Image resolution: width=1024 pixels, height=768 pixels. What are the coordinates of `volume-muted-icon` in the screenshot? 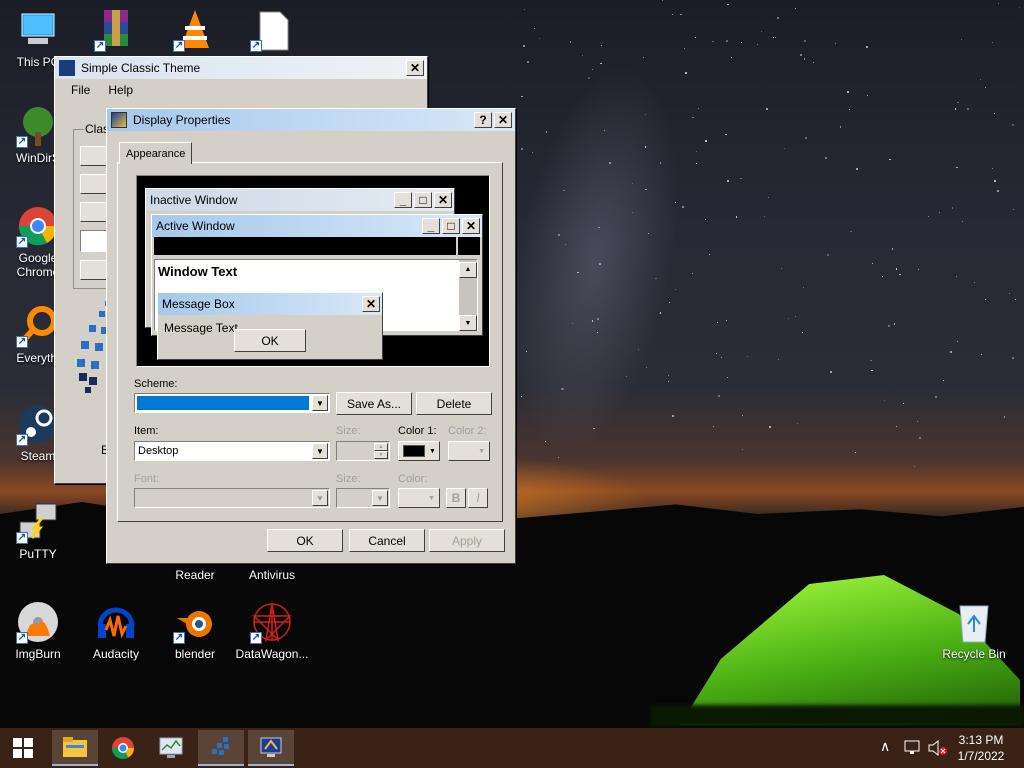 It's located at (938, 748).